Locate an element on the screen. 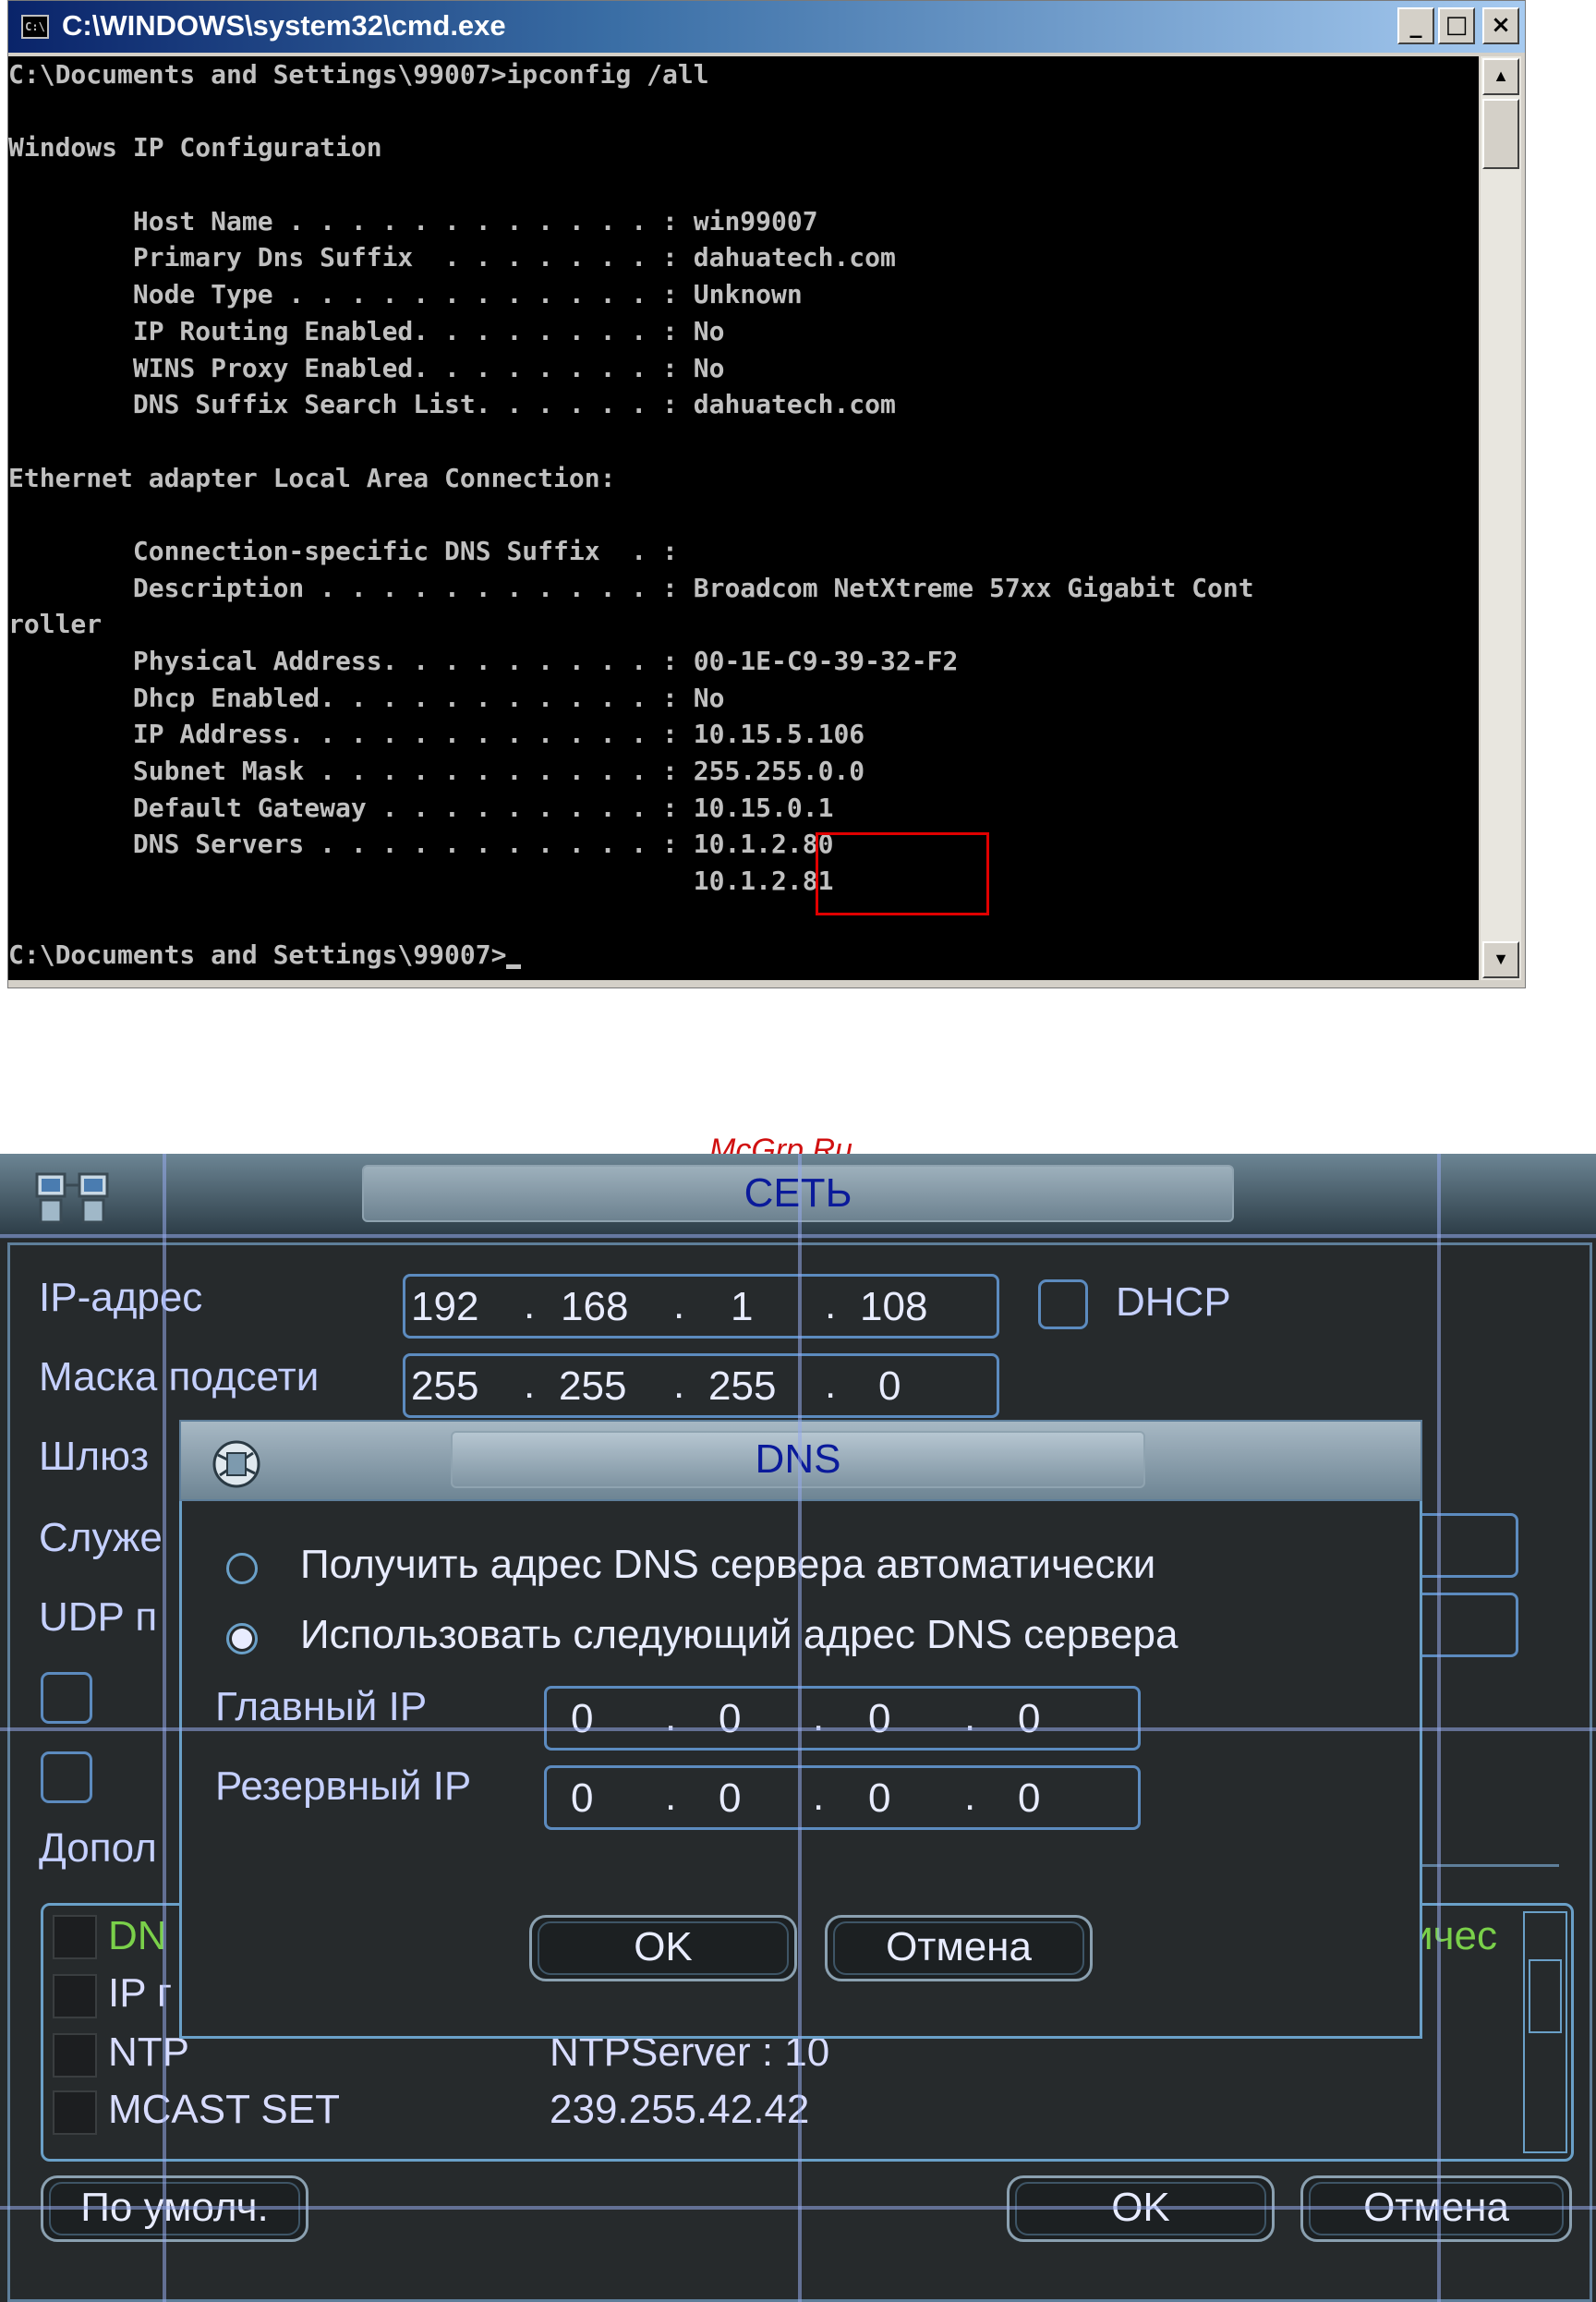  console-line: WINS Proxy Enabled. . . . . . . . : No is located at coordinates (366, 367).